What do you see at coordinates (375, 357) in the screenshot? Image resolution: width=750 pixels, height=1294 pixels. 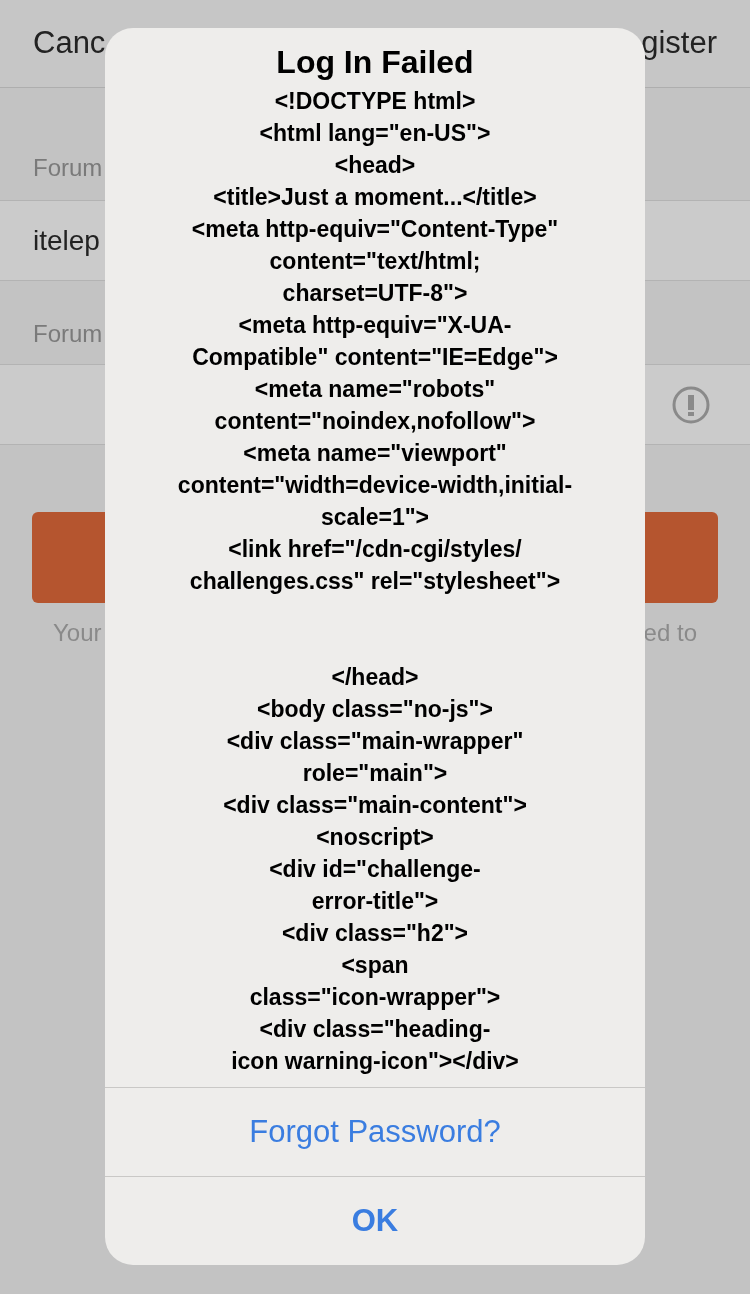 I see `message-line: Compatible" content="IE=Edge">` at bounding box center [375, 357].